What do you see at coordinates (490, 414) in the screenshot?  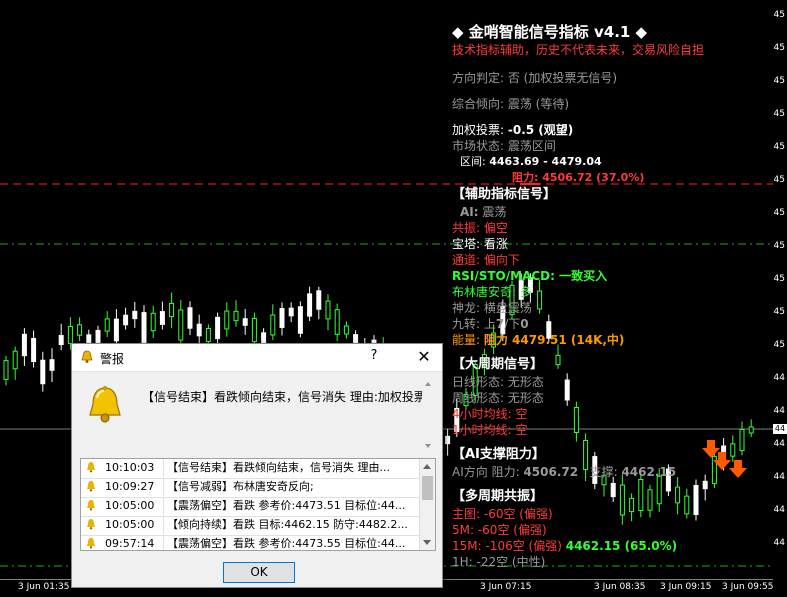 I see `h4-ma: 4小时均线: 空` at bounding box center [490, 414].